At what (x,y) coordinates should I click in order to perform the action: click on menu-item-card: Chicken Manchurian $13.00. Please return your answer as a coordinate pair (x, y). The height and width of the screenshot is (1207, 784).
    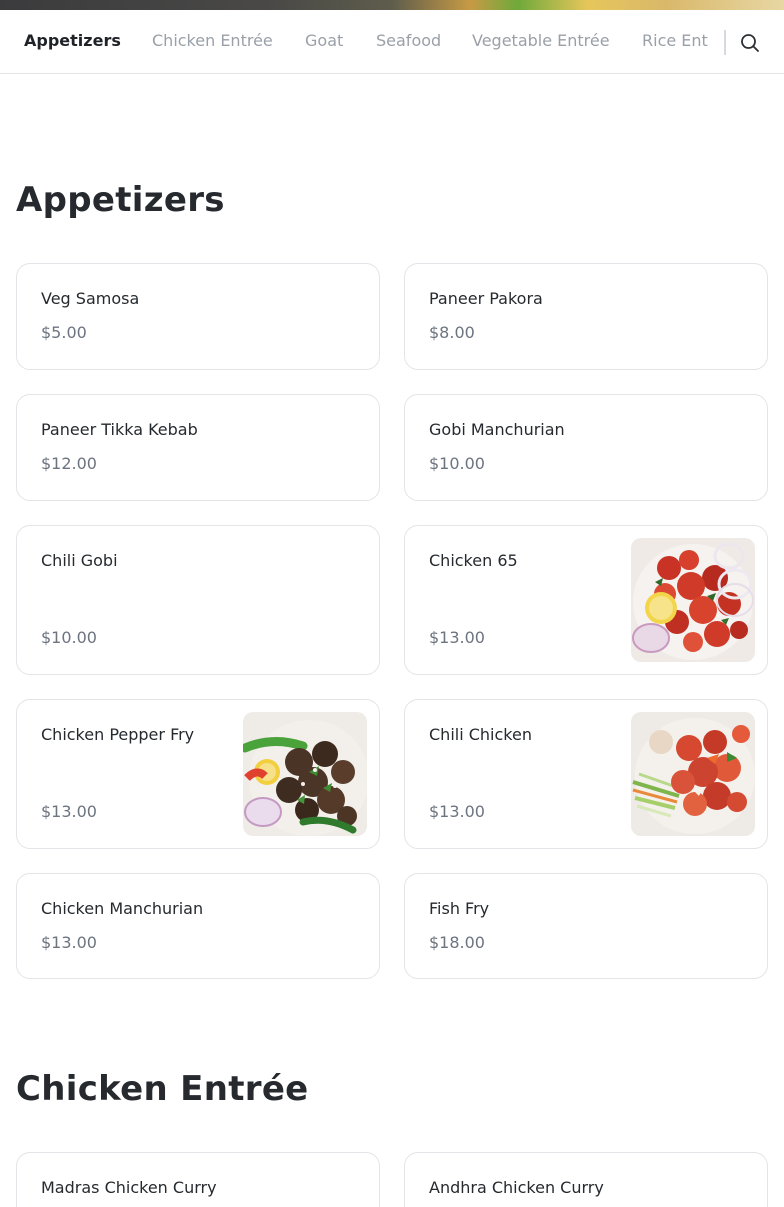
    Looking at the image, I should click on (198, 926).